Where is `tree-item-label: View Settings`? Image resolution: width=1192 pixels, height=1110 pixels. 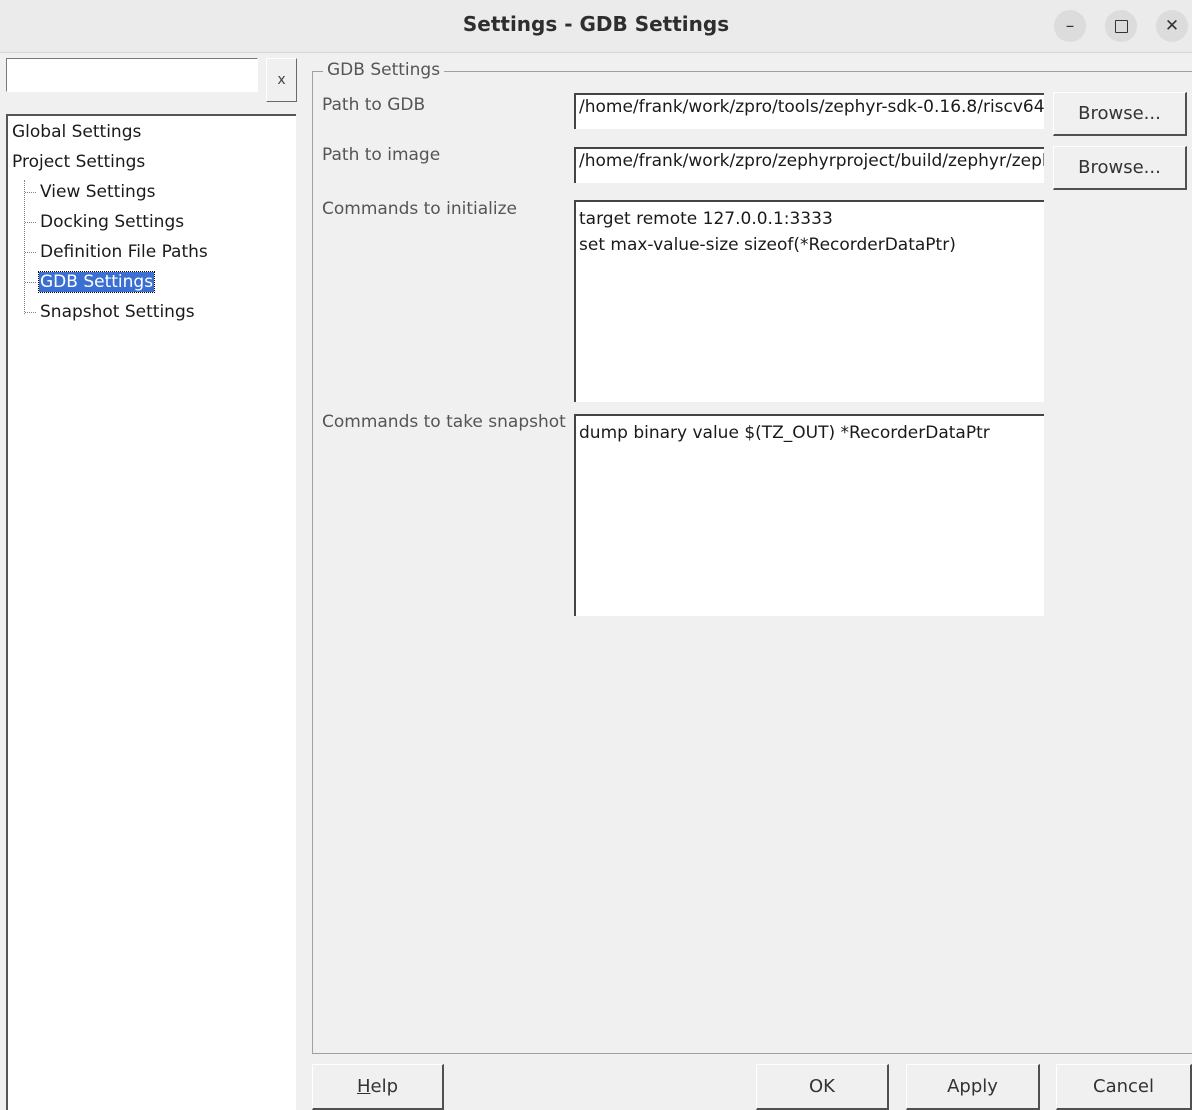 tree-item-label: View Settings is located at coordinates (98, 192).